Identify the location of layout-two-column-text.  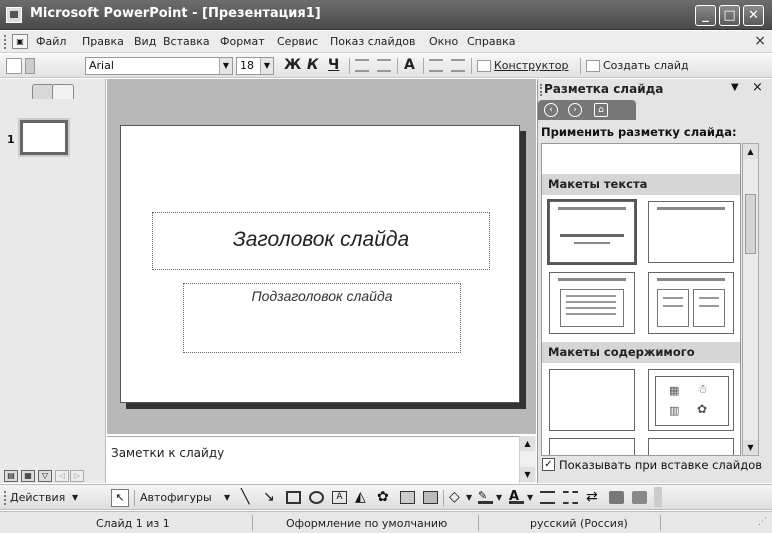
(691, 303).